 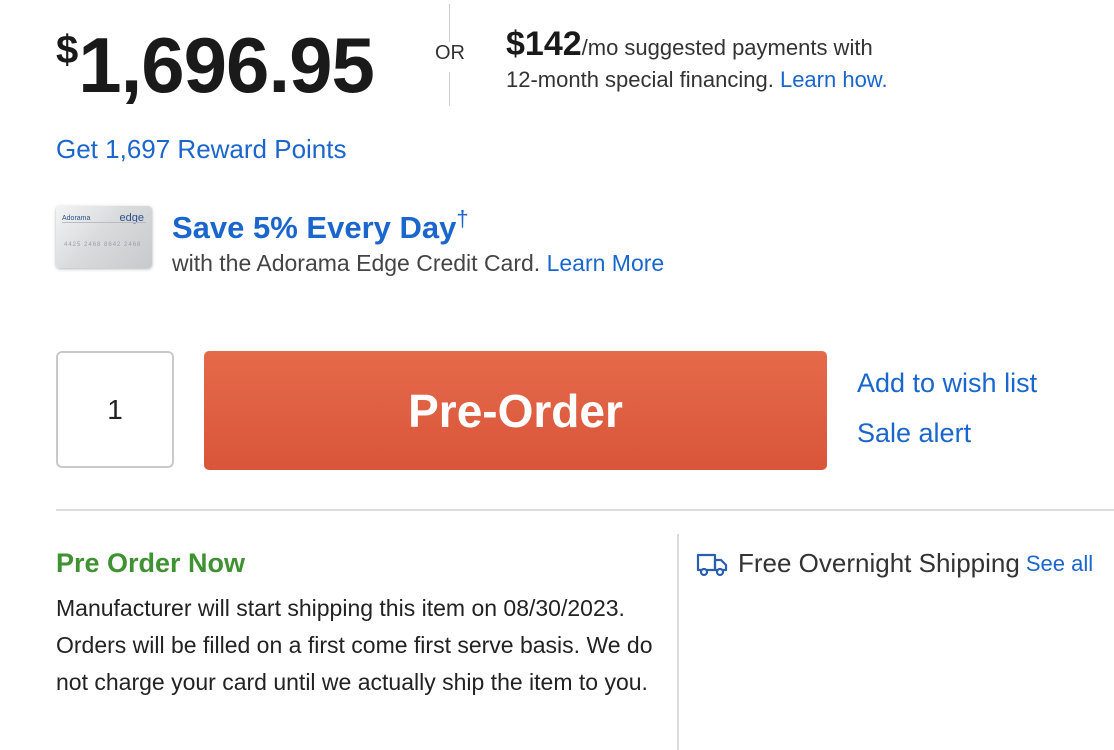 What do you see at coordinates (727, 47) in the screenshot?
I see `financing-text: /mo suggested payments with` at bounding box center [727, 47].